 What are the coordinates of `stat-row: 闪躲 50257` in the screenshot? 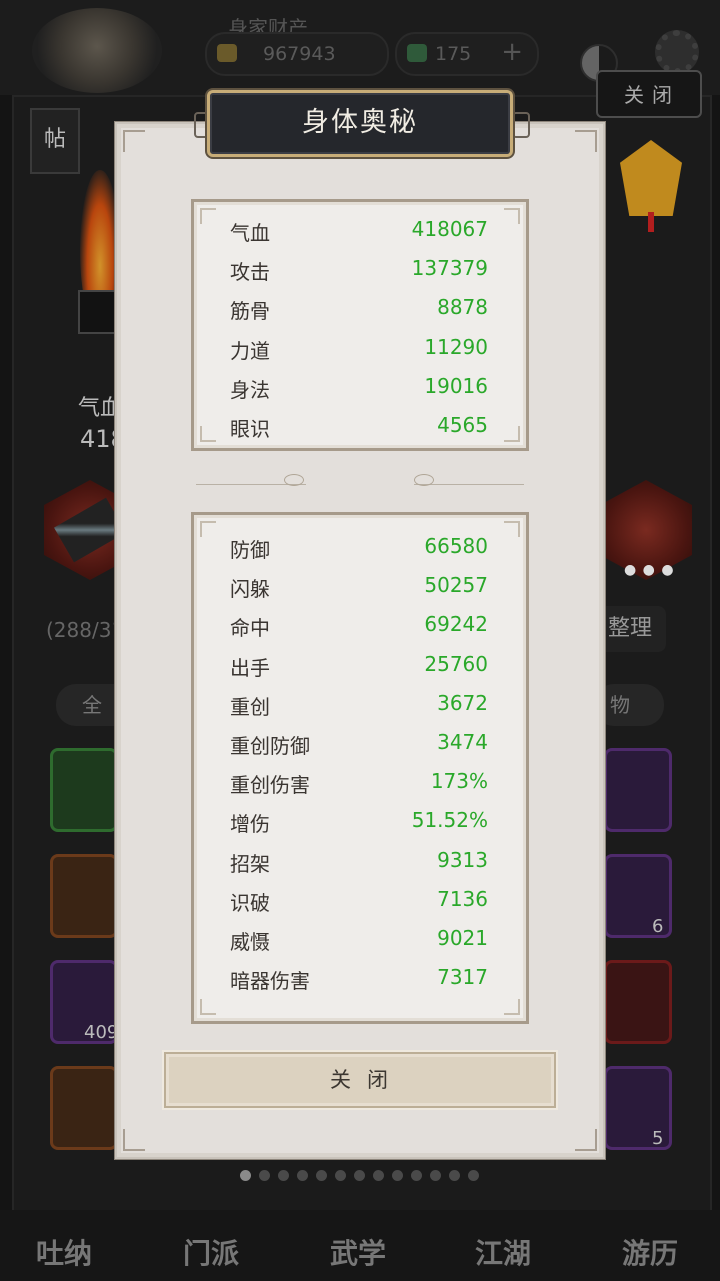 It's located at (360, 586).